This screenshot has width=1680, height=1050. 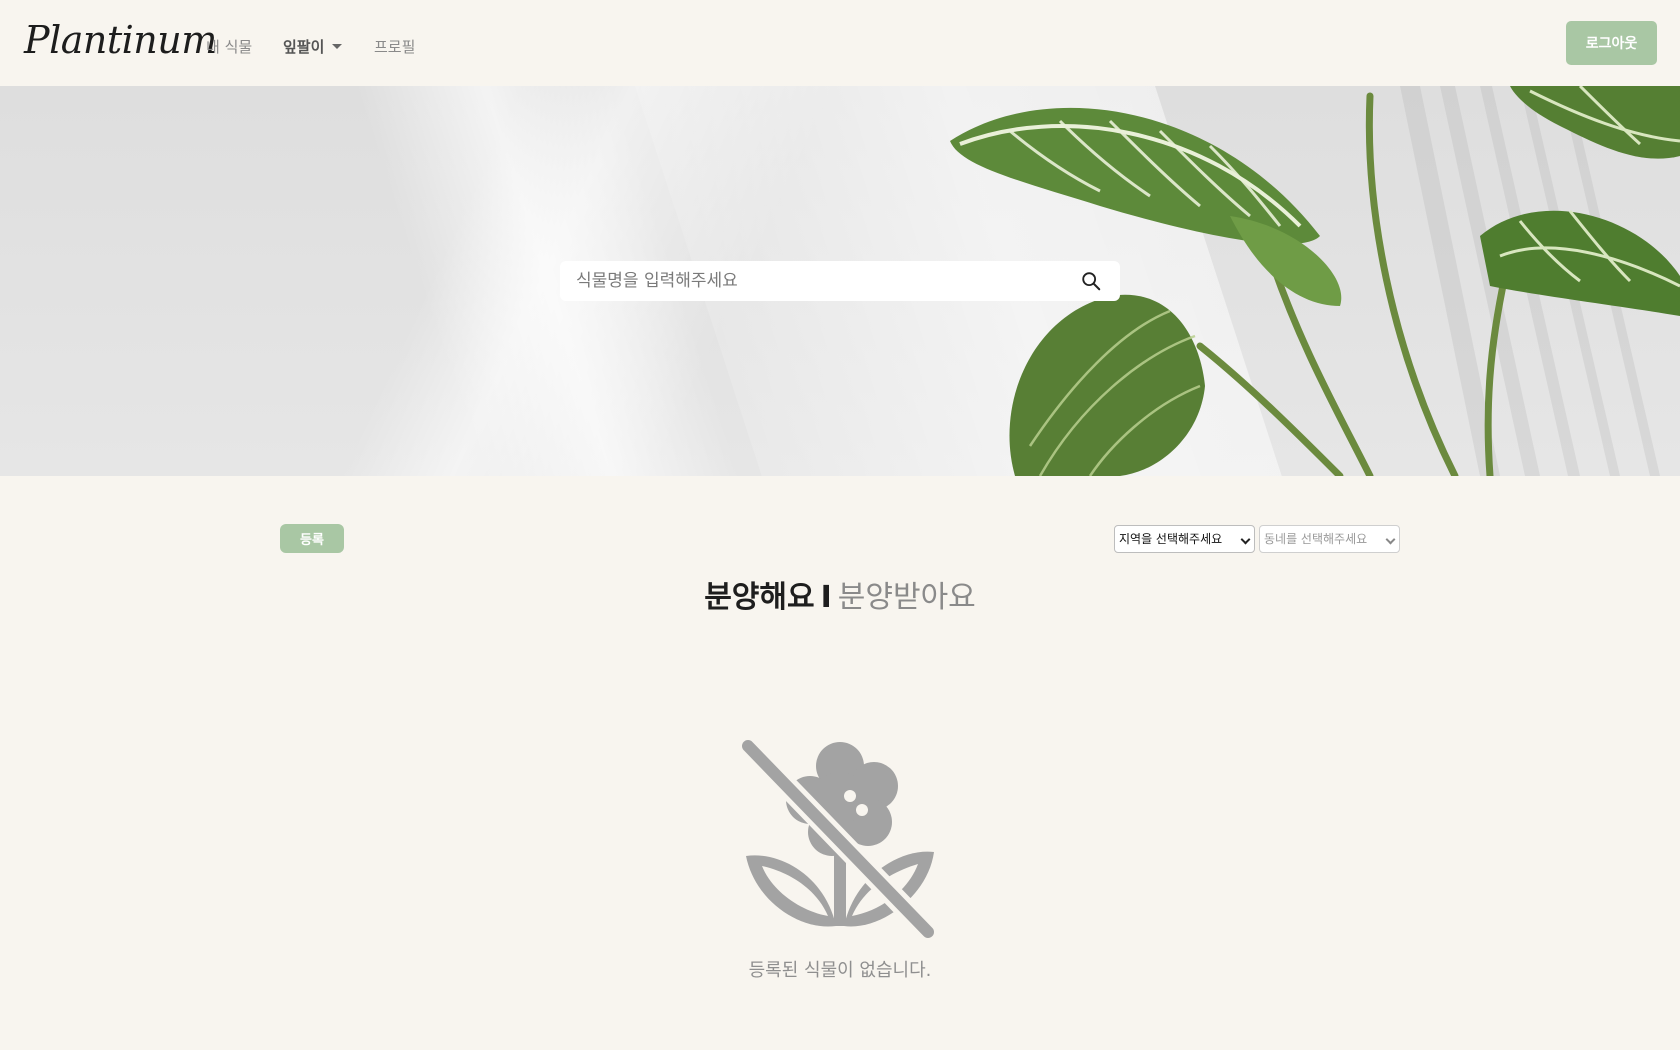 I want to click on logout-button: 로그아웃, so click(x=1611, y=43).